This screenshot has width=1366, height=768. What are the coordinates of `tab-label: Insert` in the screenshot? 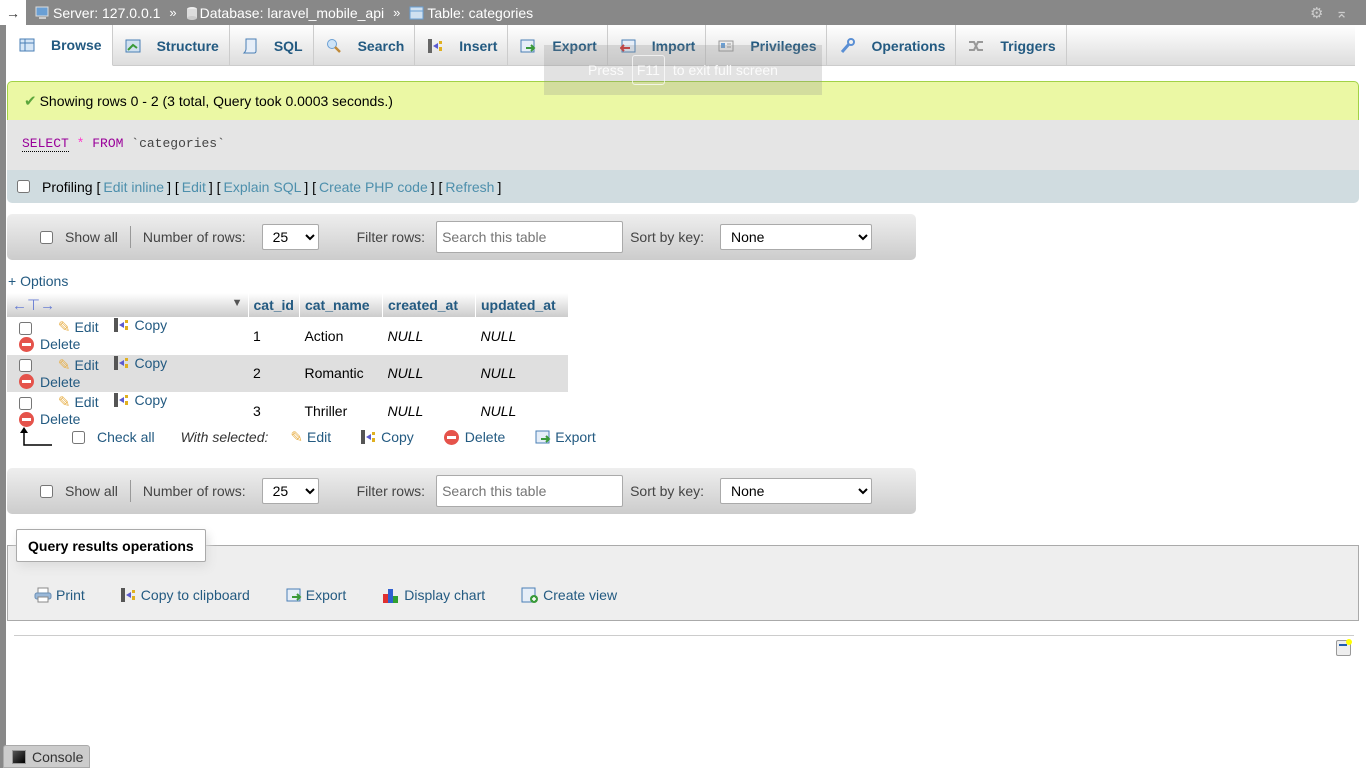 It's located at (478, 45).